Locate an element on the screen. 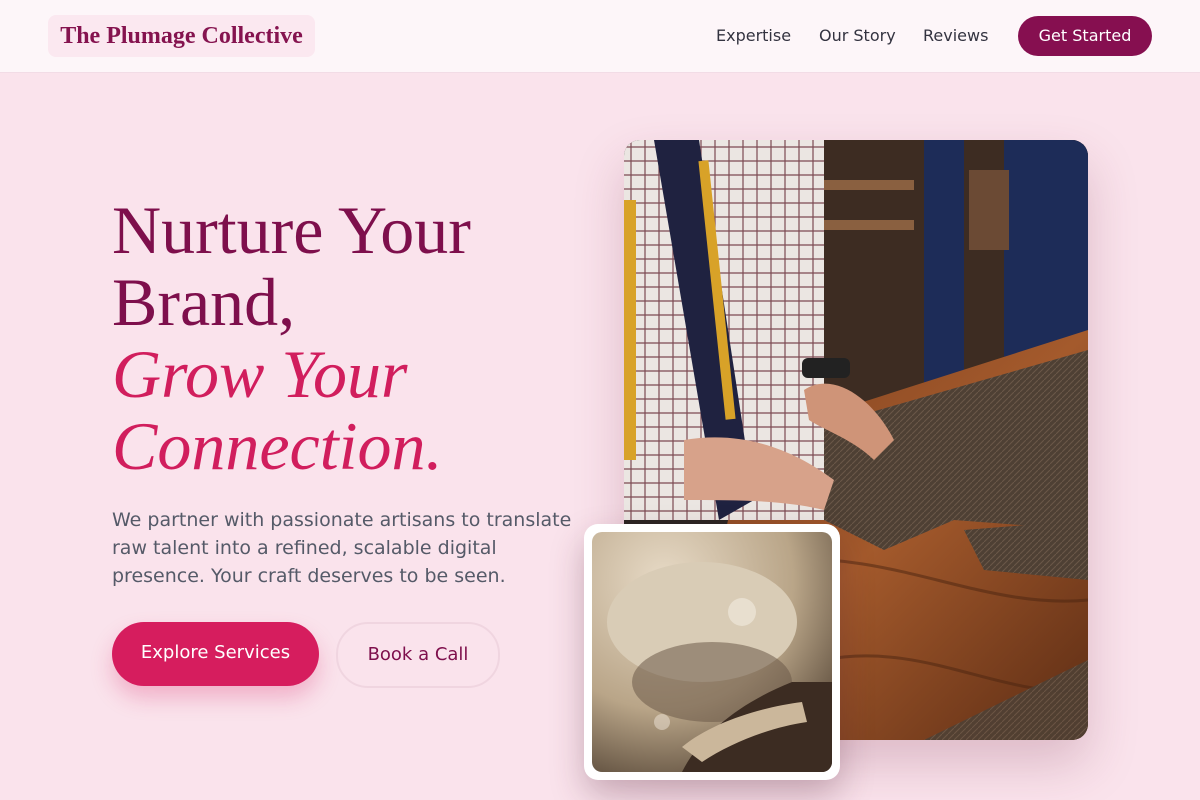 The width and height of the screenshot is (1200, 800). explore-services-button: Explore Services is located at coordinates (215, 654).